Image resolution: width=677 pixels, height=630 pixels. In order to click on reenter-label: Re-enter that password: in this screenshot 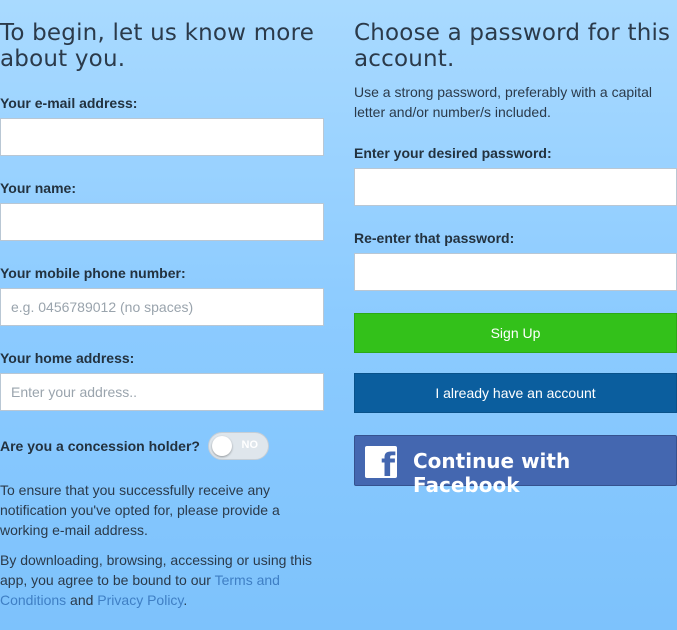, I will do `click(434, 238)`.